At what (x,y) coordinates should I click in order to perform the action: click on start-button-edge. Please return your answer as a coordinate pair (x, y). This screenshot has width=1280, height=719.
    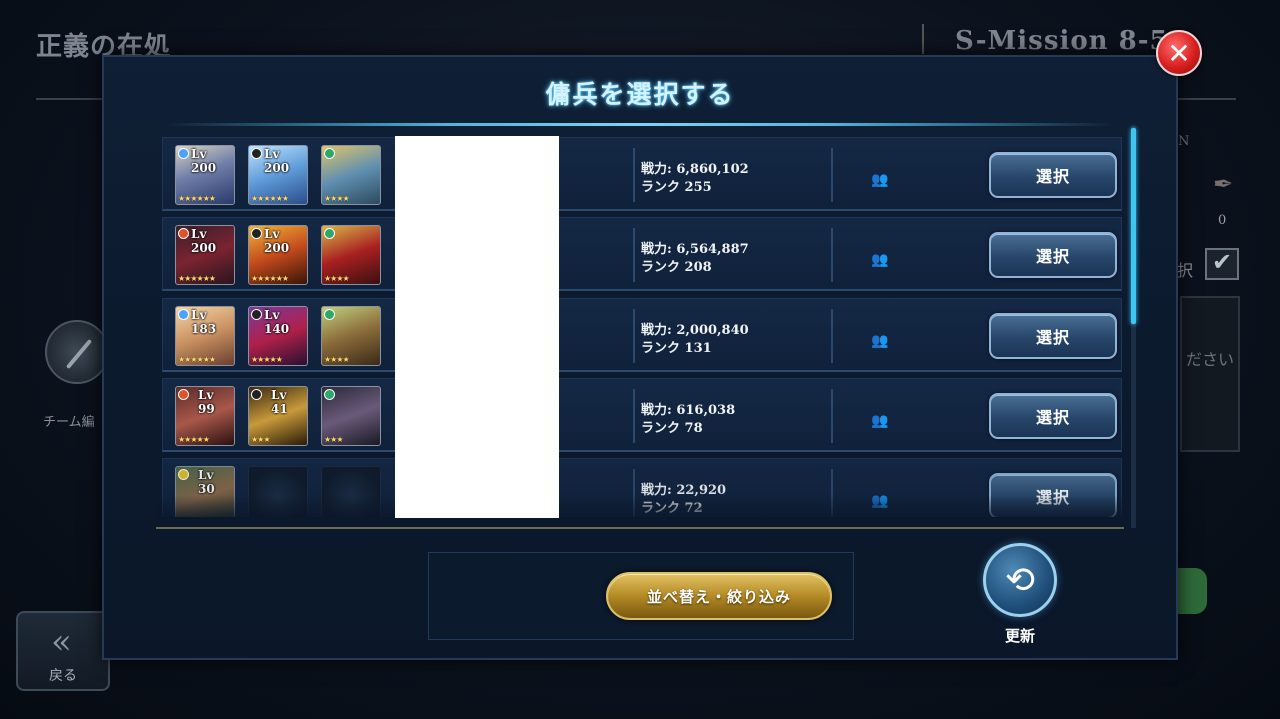
    Looking at the image, I should click on (1191, 591).